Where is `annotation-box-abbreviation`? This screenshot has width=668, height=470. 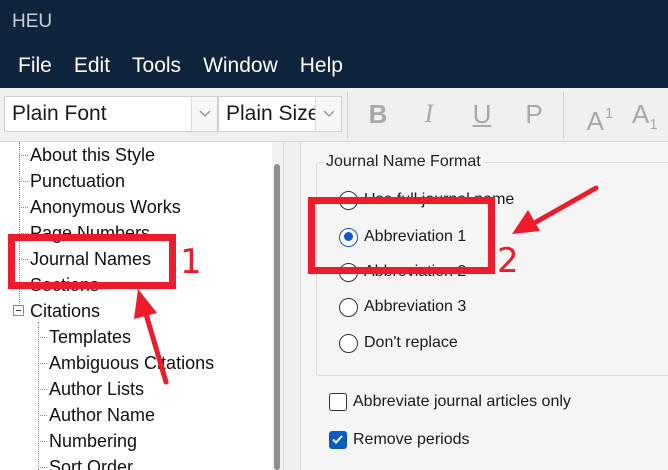
annotation-box-abbreviation is located at coordinates (401, 235).